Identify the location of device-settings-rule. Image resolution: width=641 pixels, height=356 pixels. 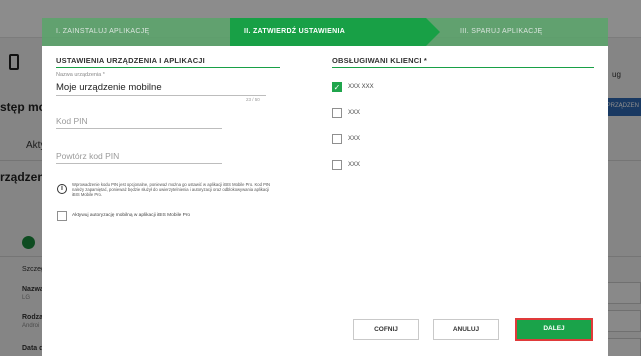
(168, 67).